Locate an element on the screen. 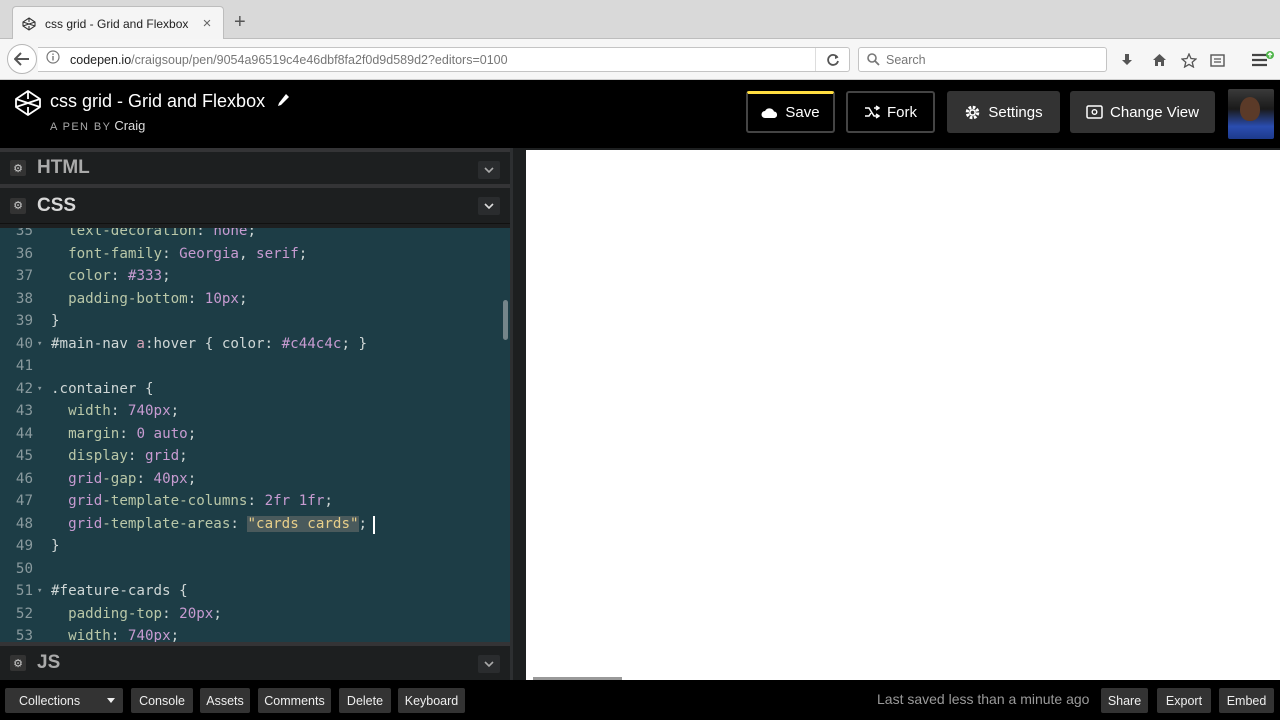 Image resolution: width=1280 pixels, height=720 pixels. back-arrow-icon is located at coordinates (21, 59).